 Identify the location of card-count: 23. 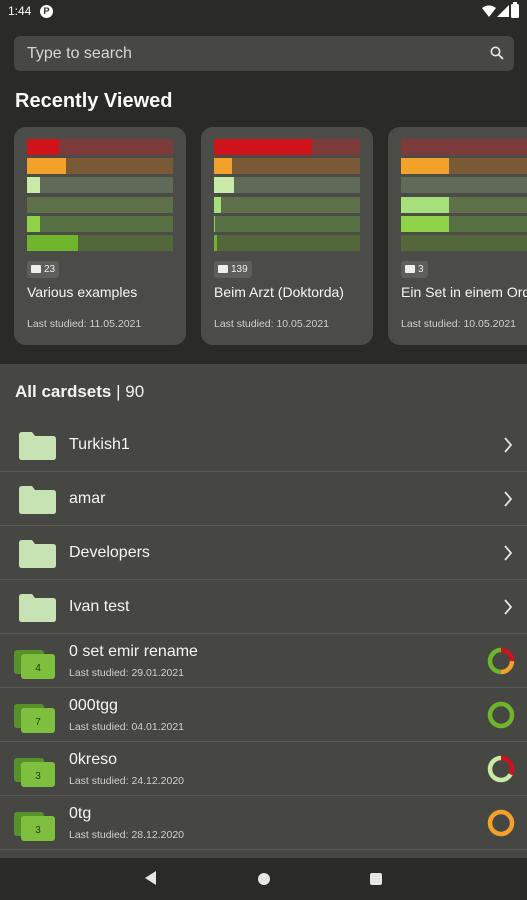
(50, 269).